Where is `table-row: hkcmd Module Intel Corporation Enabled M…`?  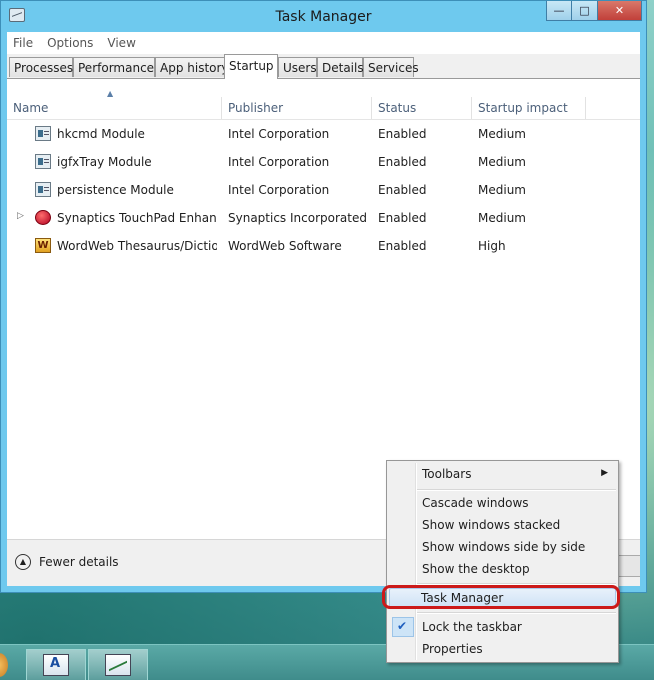
table-row: hkcmd Module Intel Corporation Enabled M… is located at coordinates (323, 134).